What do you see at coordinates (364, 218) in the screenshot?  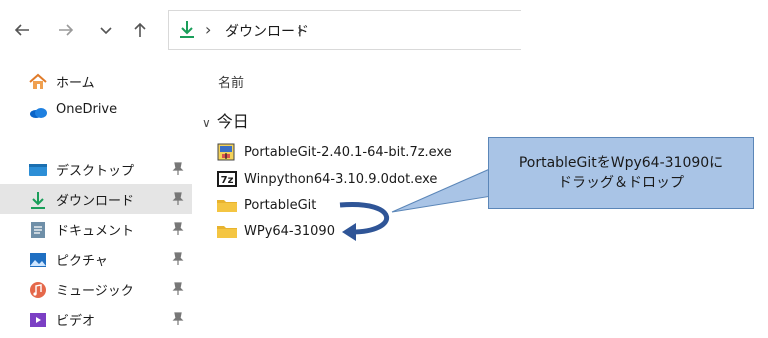 I see `drag-arrow` at bounding box center [364, 218].